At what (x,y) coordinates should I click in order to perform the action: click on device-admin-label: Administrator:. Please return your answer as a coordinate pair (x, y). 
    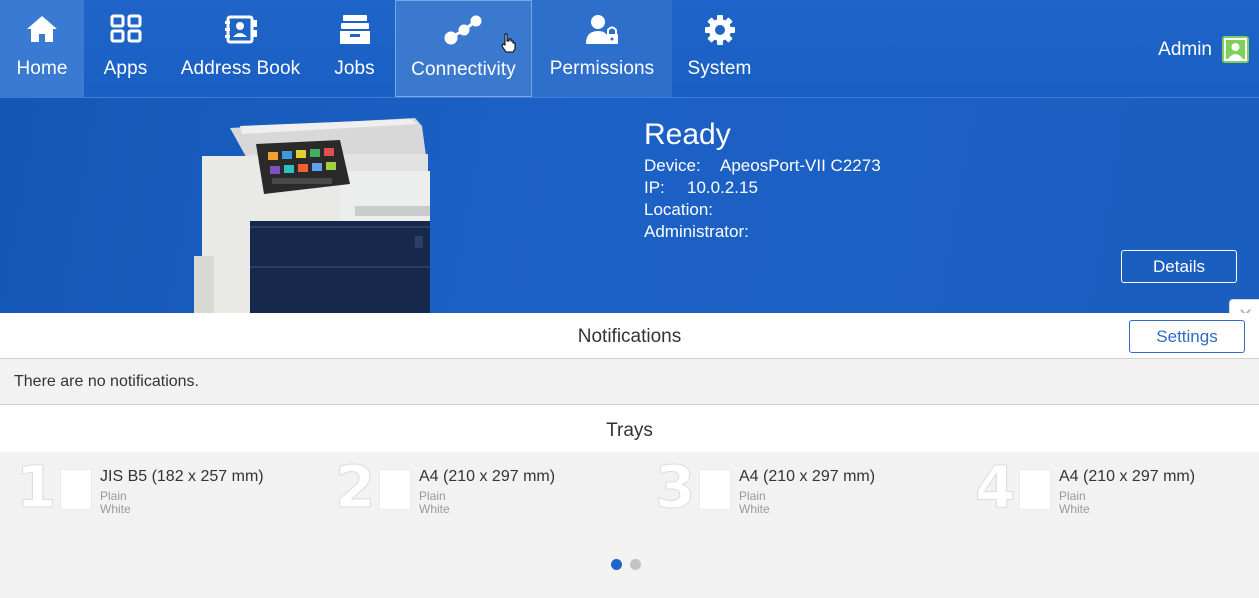
    Looking at the image, I should click on (696, 231).